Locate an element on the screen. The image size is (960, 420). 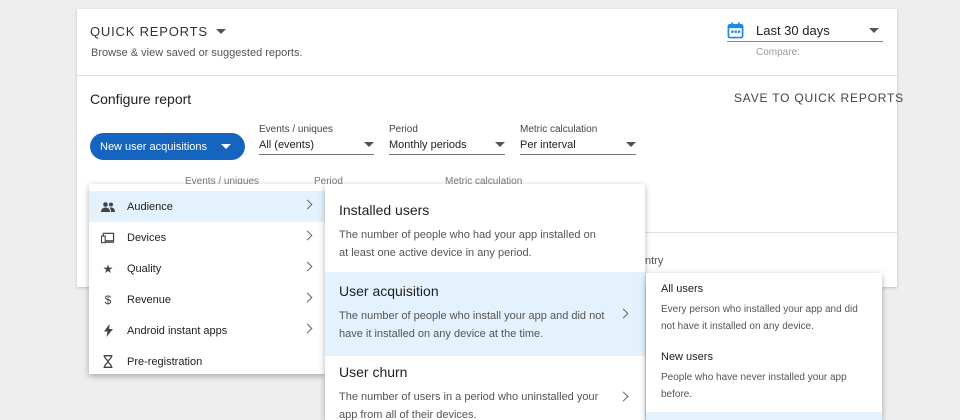
quick-reports-title: QUICK REPORTS is located at coordinates (149, 31).